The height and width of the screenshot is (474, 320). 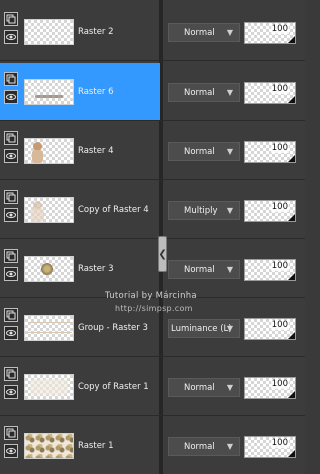 I want to click on layer-name: Copy of Raster 4, so click(x=118, y=210).